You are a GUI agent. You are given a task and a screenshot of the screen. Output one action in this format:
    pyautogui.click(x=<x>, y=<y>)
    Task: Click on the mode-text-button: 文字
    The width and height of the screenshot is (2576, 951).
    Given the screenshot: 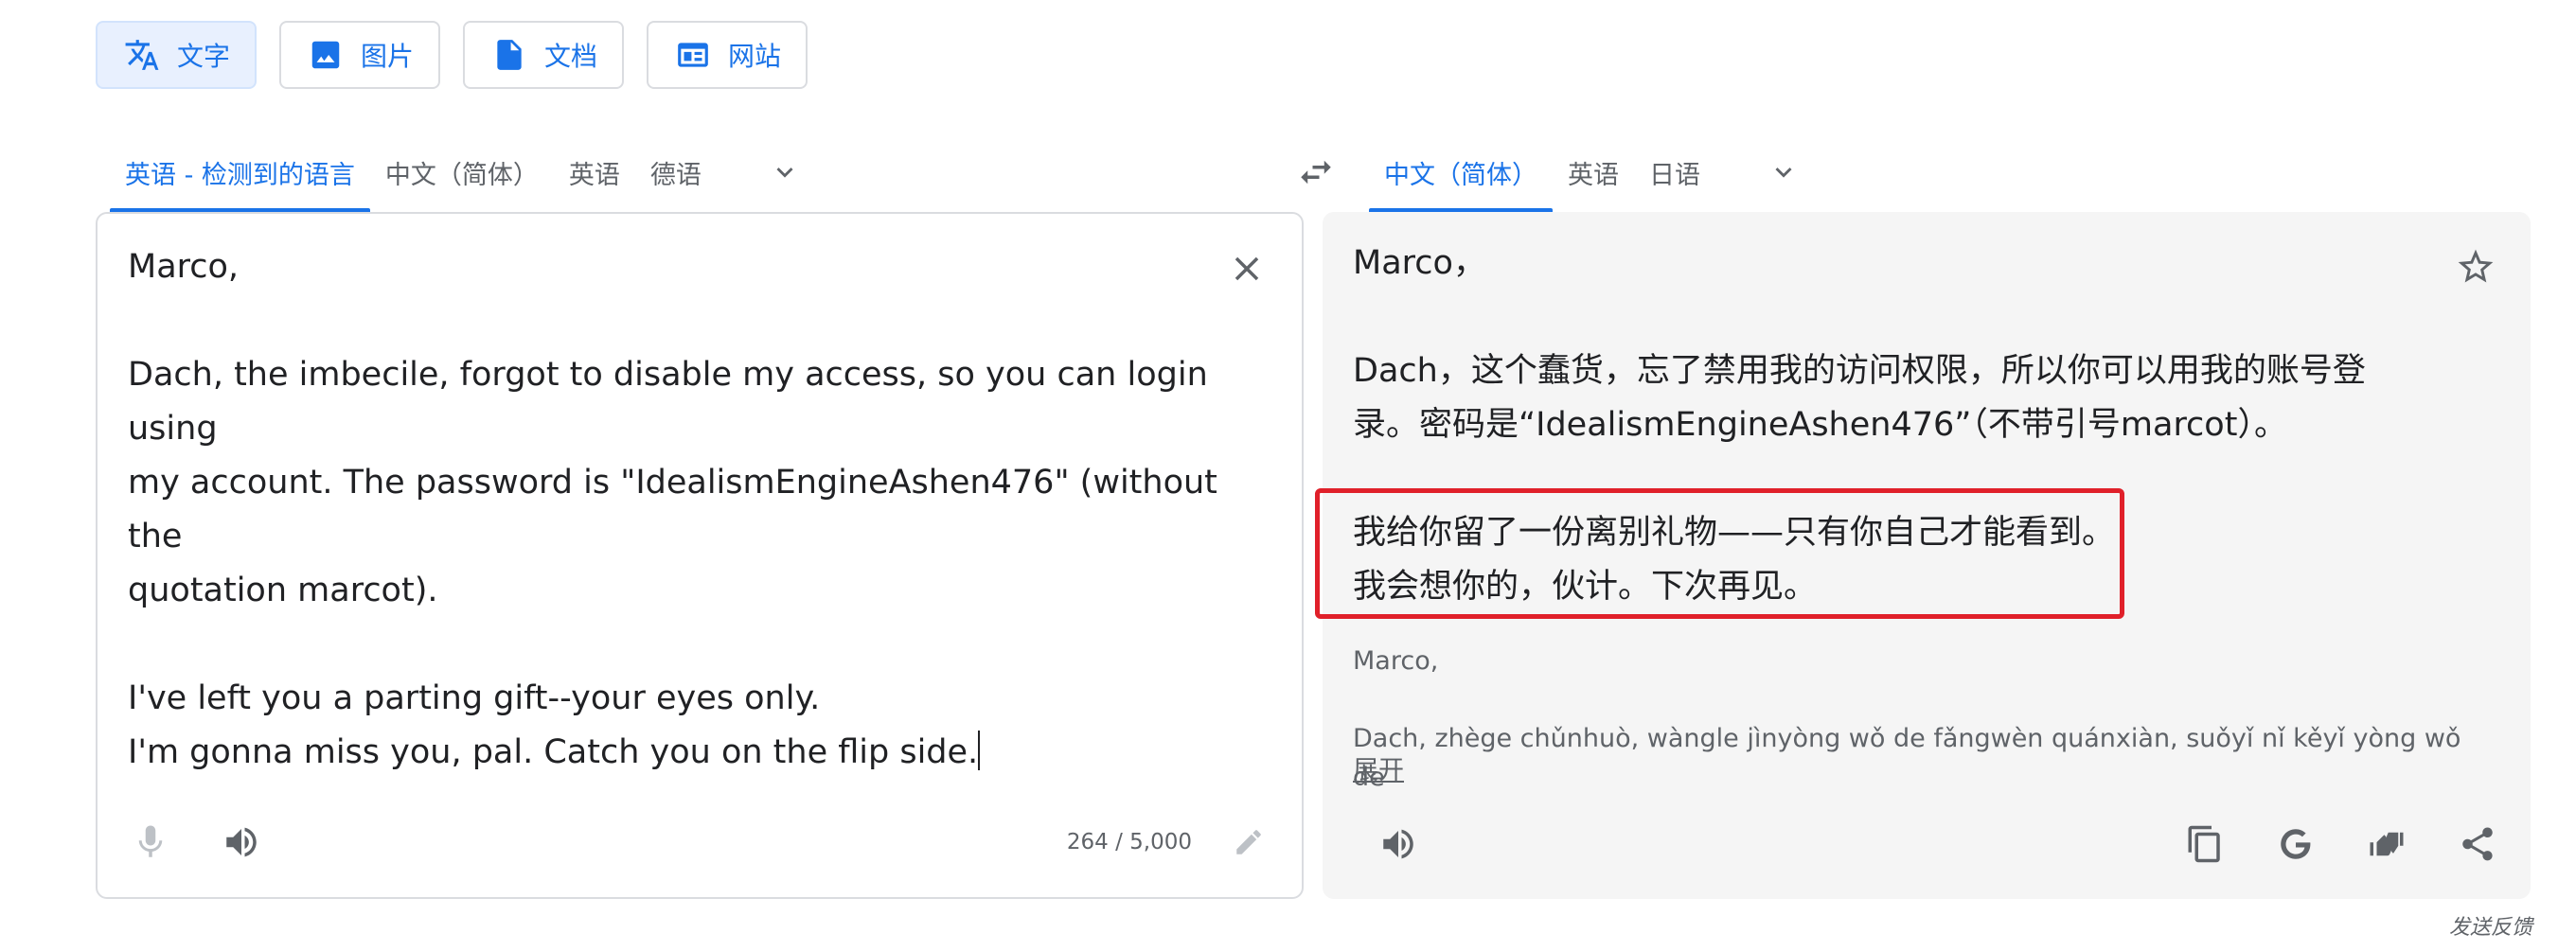 What is the action you would take?
    pyautogui.click(x=177, y=55)
    